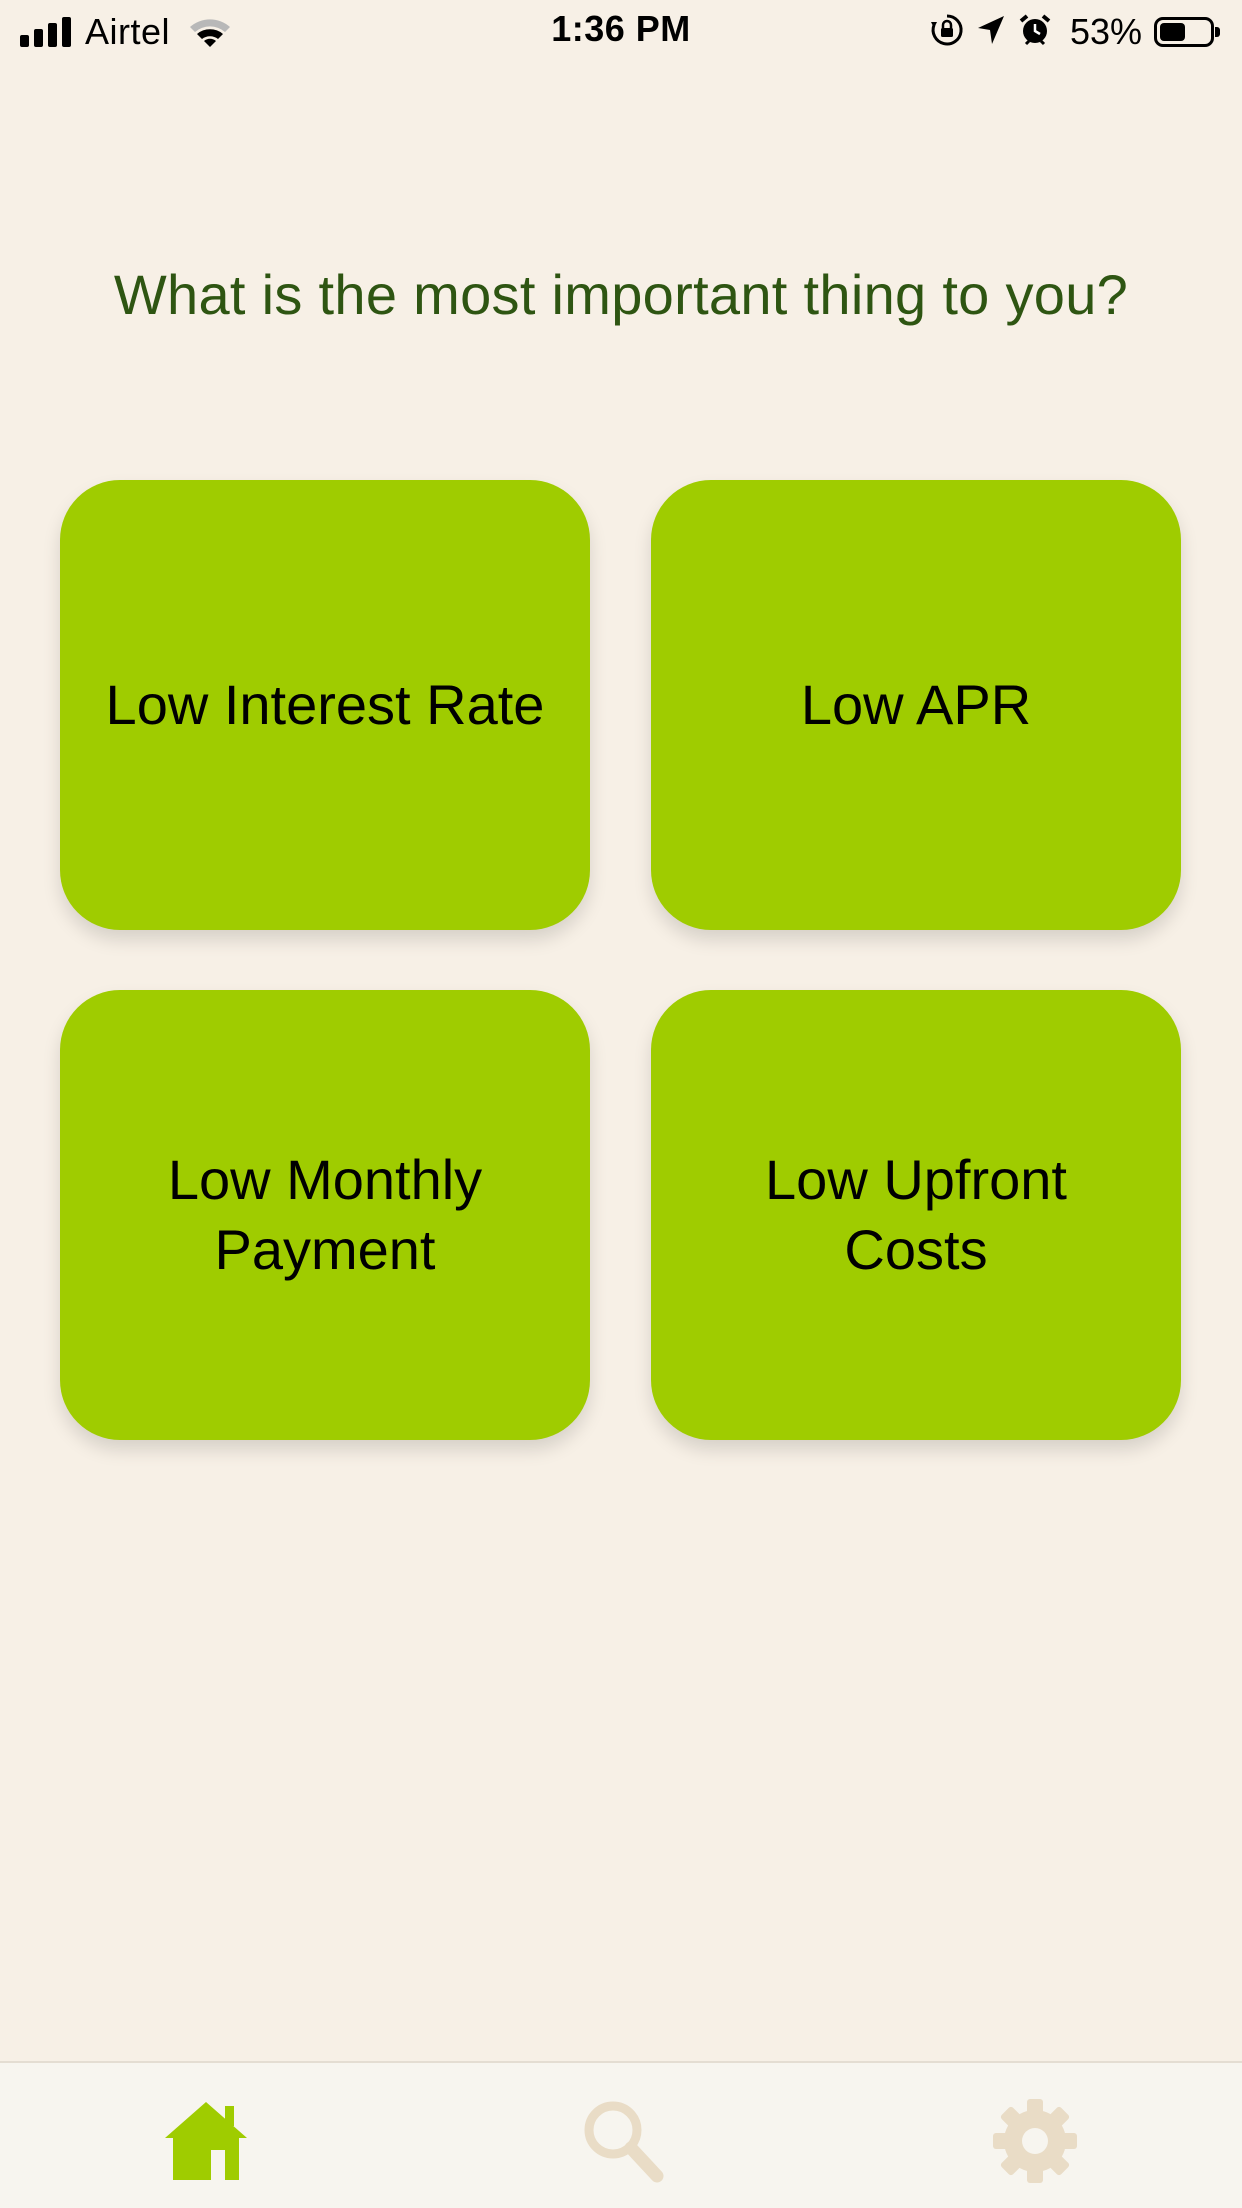 The width and height of the screenshot is (1242, 2208). I want to click on option-label: Low APR, so click(916, 704).